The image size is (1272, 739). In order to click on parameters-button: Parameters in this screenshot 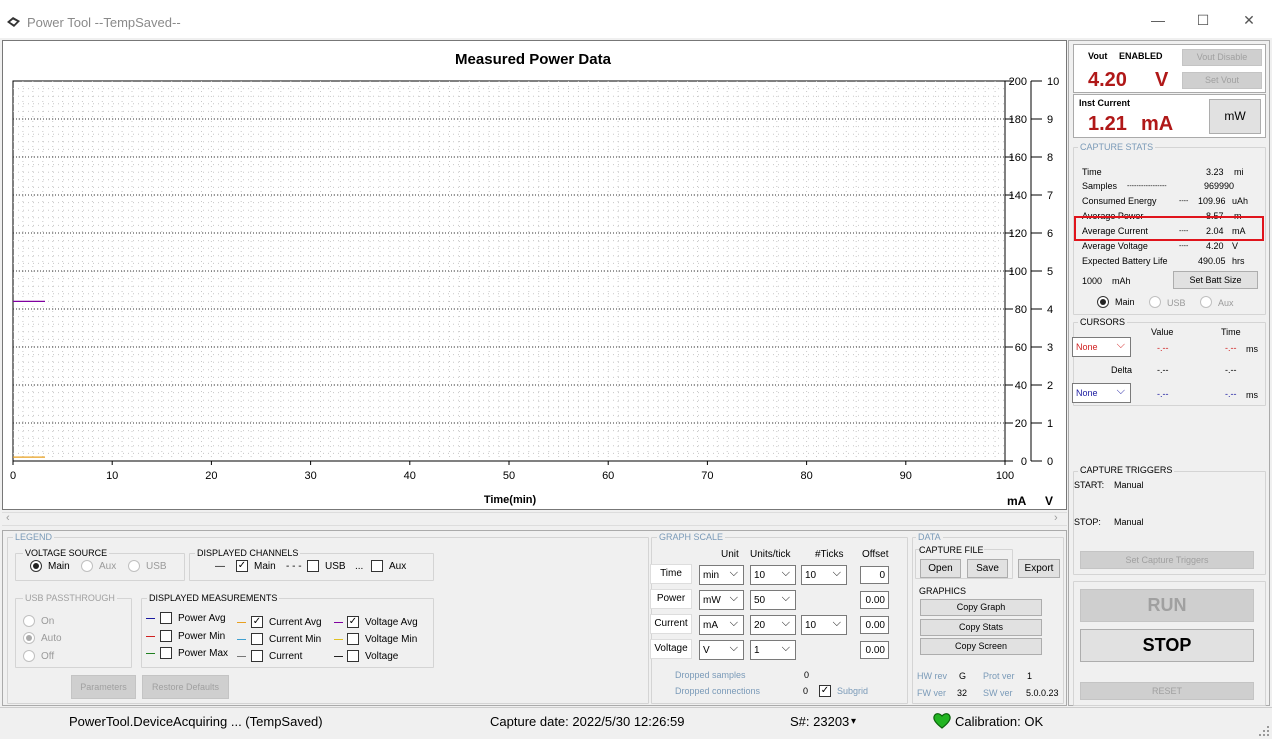, I will do `click(103, 687)`.